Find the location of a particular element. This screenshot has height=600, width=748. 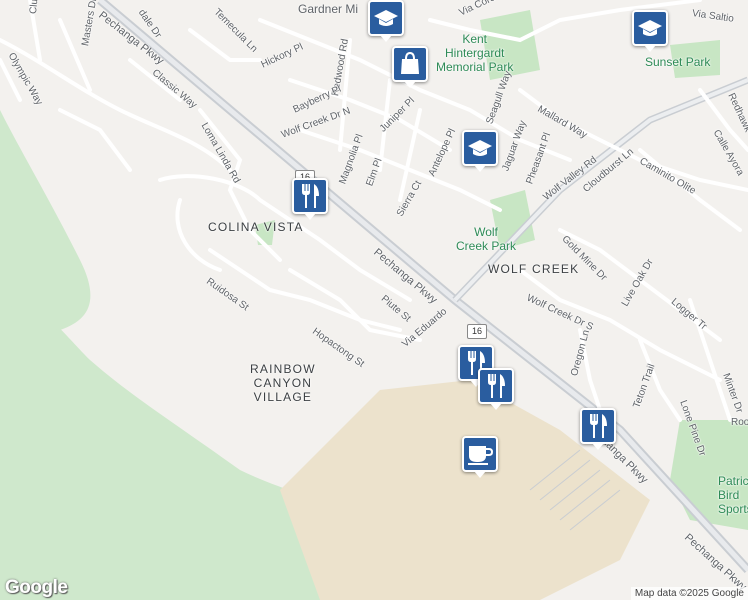

highway-shield: 16 is located at coordinates (477, 331).